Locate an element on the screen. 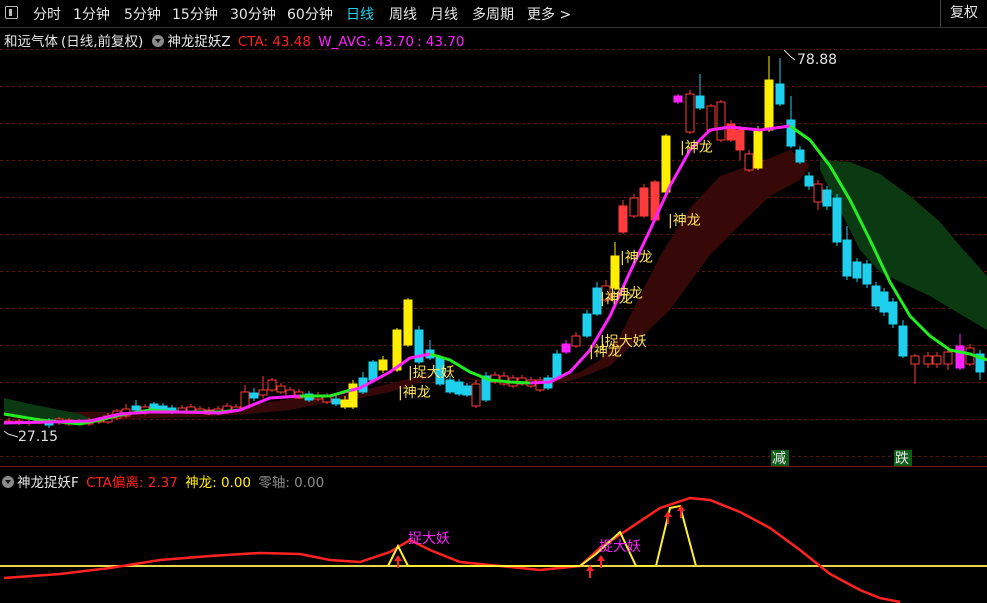 The height and width of the screenshot is (603, 987). high-marker is located at coordinates (789, 55).